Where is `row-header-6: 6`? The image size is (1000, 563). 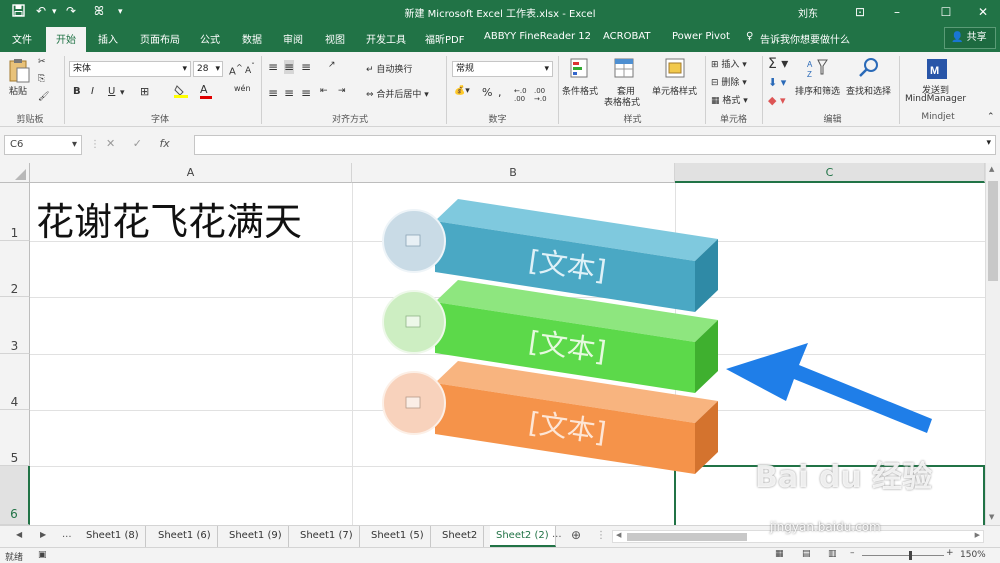 row-header-6: 6 is located at coordinates (15, 495).